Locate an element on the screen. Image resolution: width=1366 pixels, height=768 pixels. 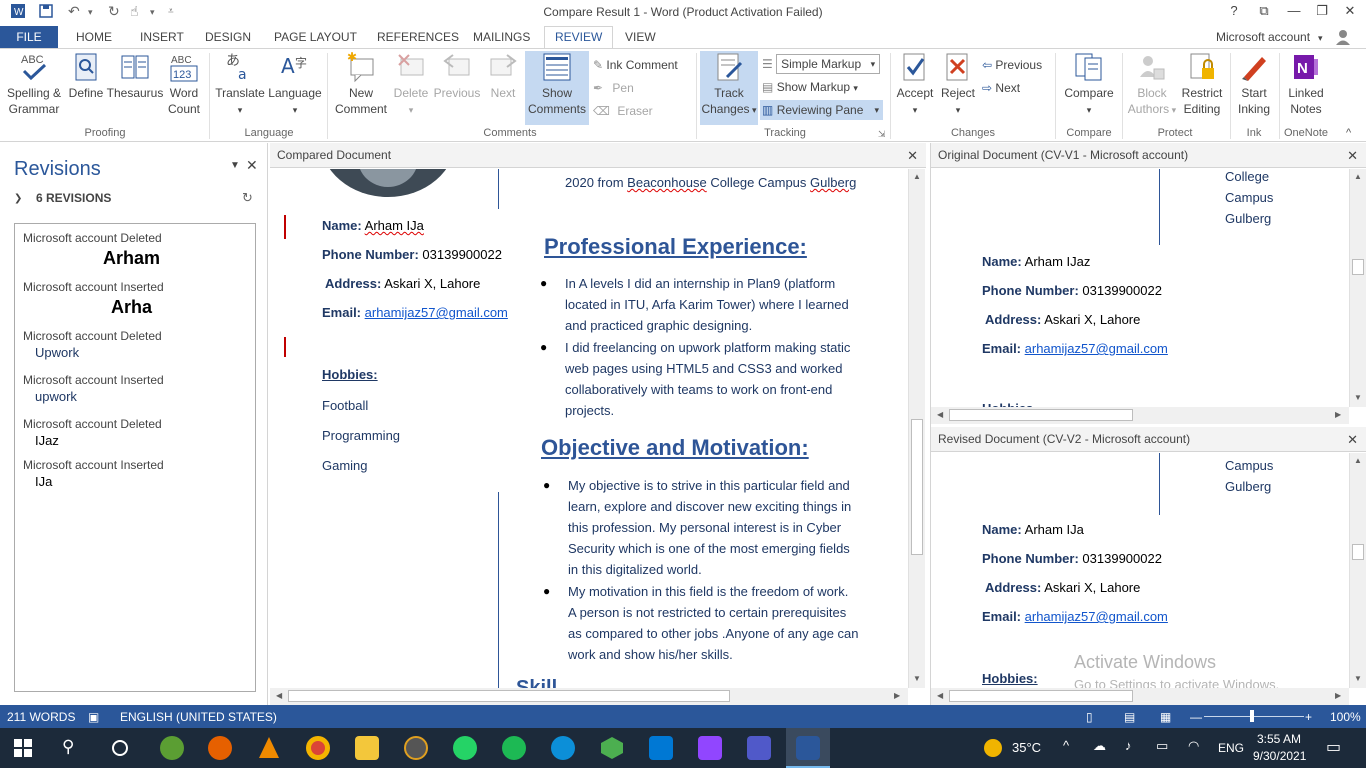
onedrive-icon: ☁ is located at coordinates (1099, 746).